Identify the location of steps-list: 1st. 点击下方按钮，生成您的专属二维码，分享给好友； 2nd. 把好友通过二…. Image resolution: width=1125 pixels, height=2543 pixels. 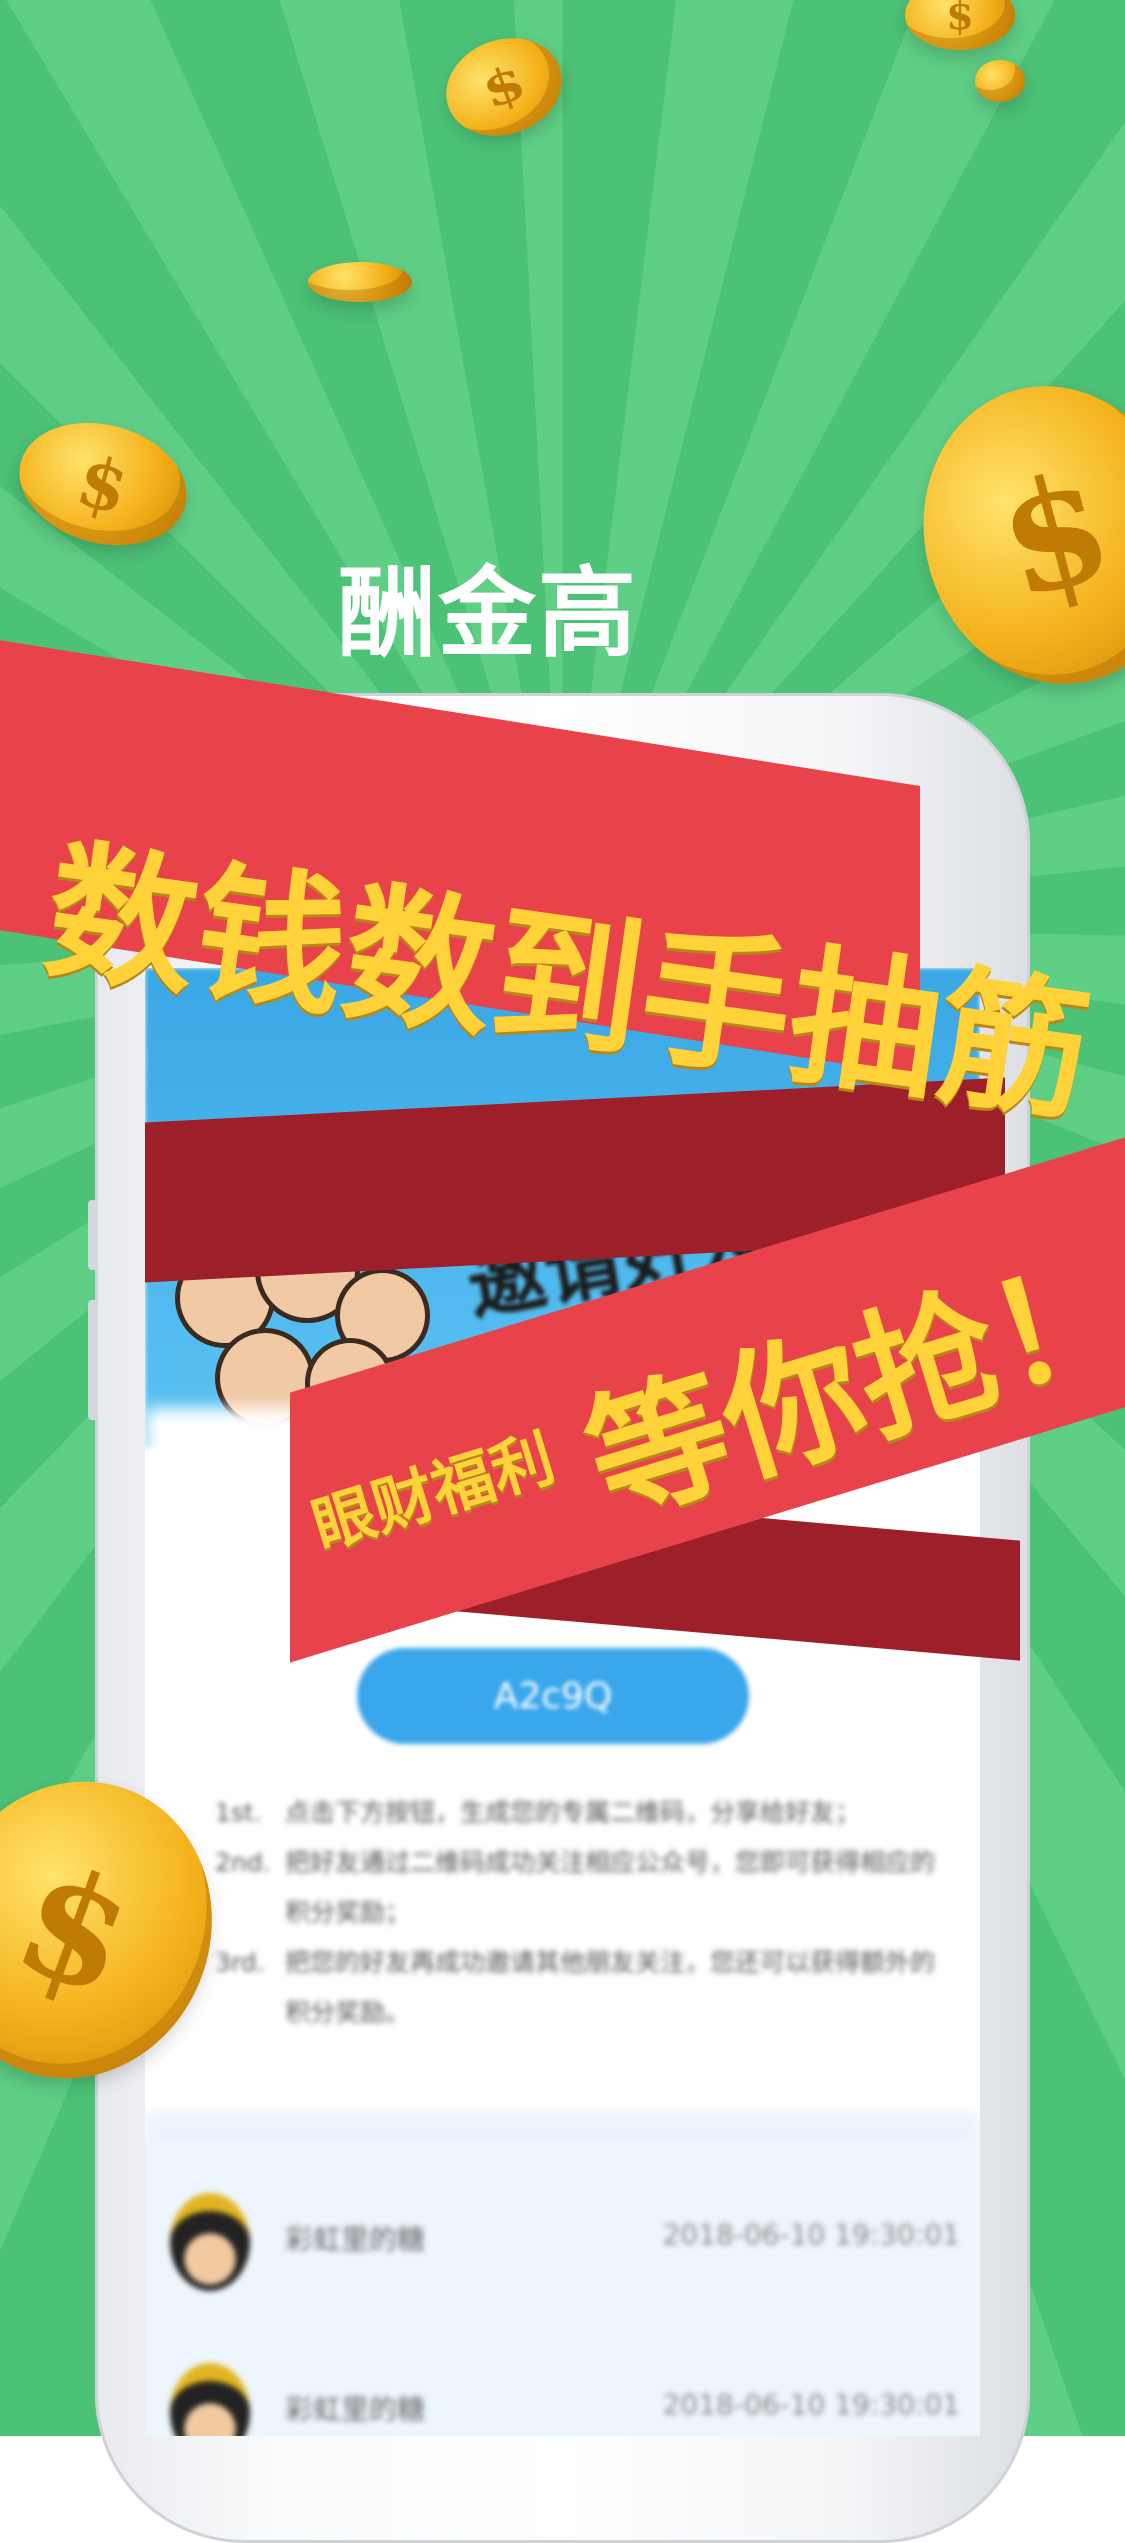
(575, 1913).